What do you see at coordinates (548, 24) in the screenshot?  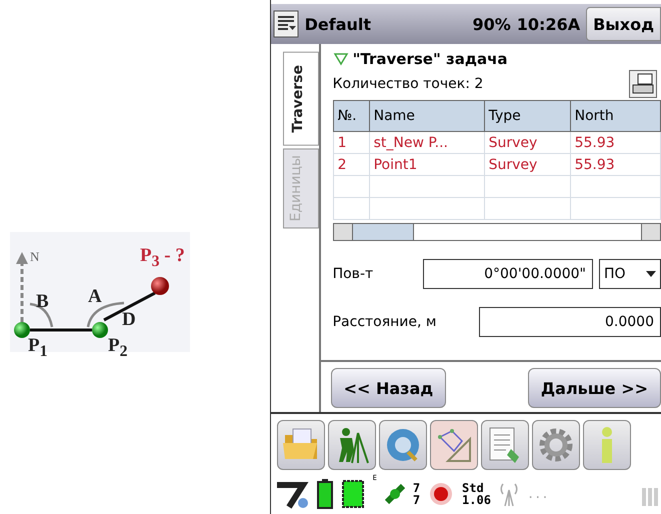 I see `clock-time: 10:26A` at bounding box center [548, 24].